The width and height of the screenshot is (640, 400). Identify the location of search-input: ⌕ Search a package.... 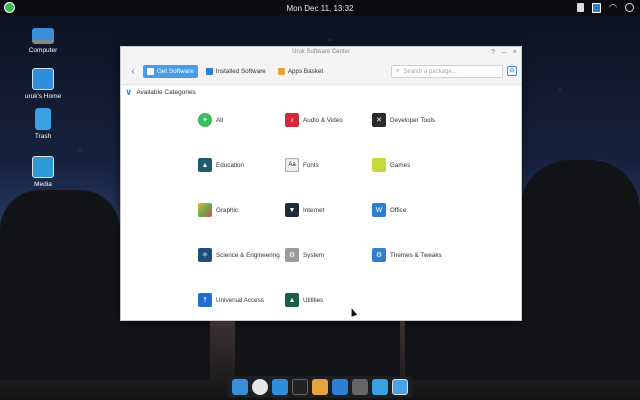
(447, 71).